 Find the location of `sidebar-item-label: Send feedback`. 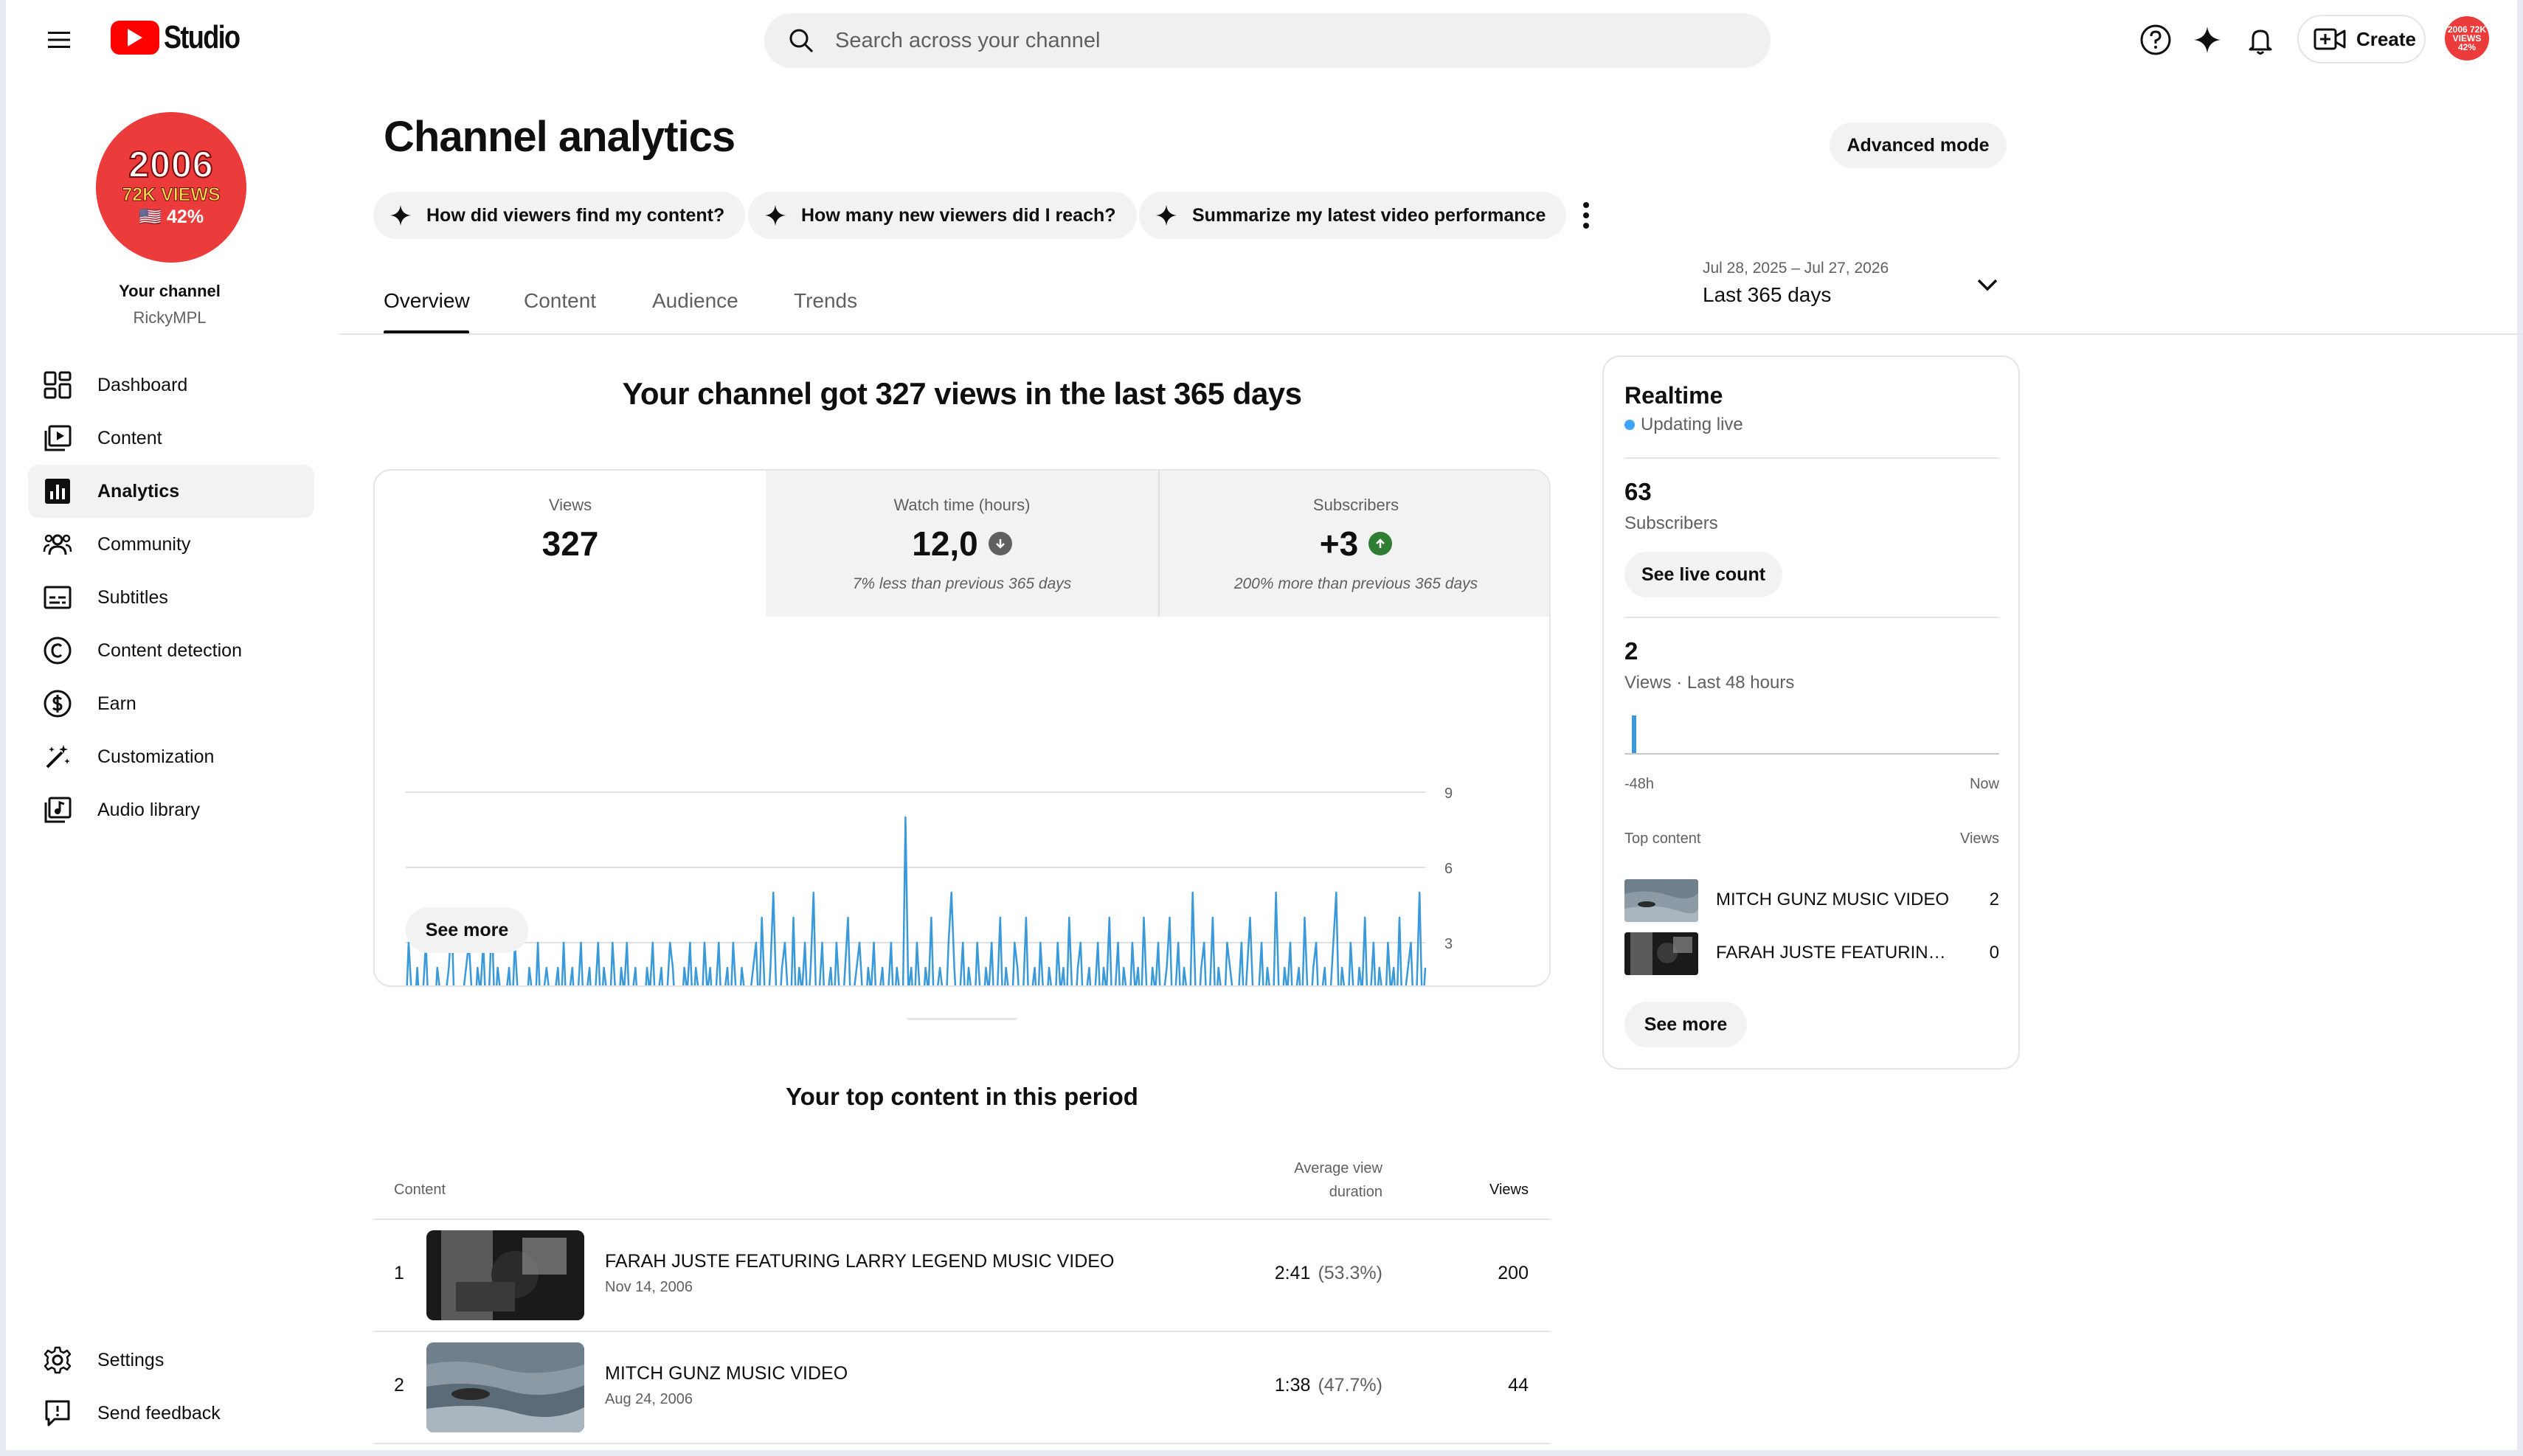

sidebar-item-label: Send feedback is located at coordinates (159, 1413).